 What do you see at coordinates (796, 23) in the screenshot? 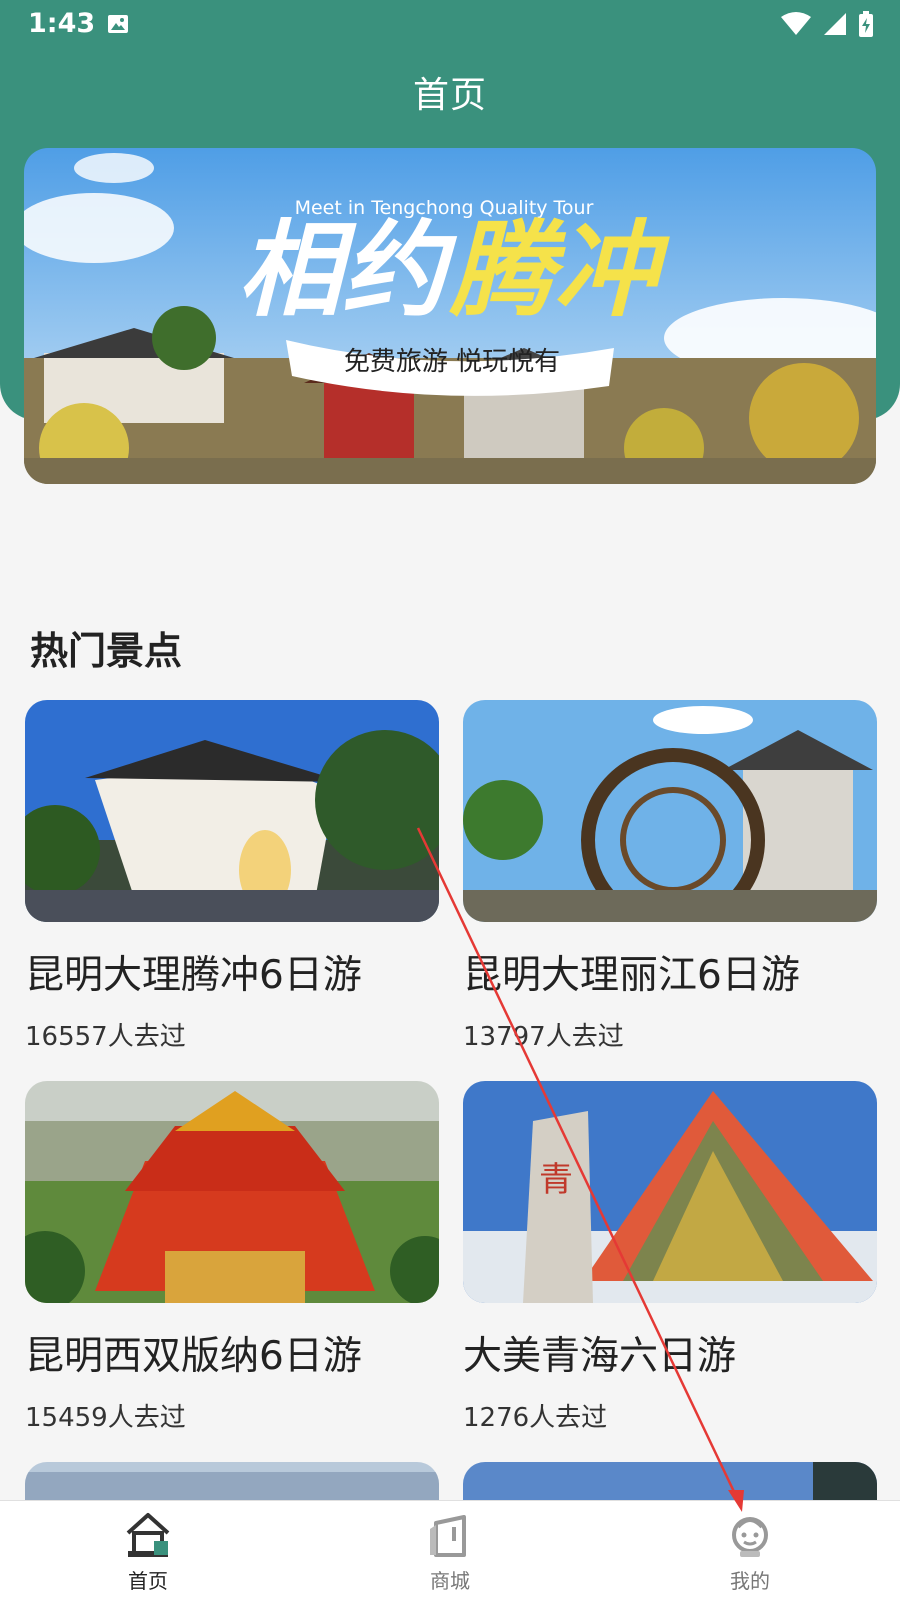
I see `wifi-icon` at bounding box center [796, 23].